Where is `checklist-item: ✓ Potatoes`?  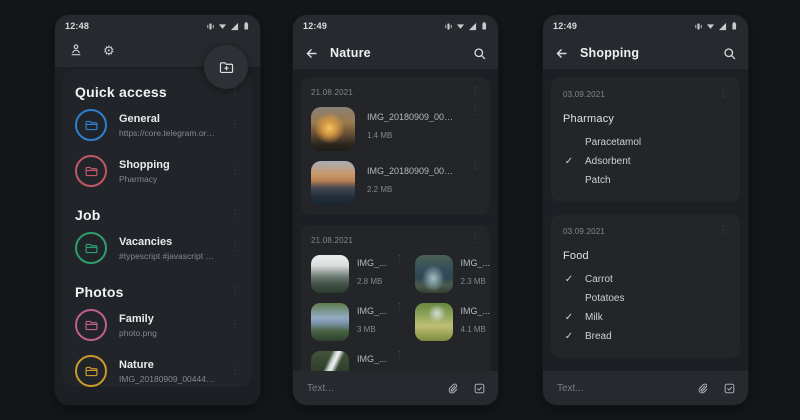
checklist-item: ✓ Potatoes is located at coordinates (645, 298).